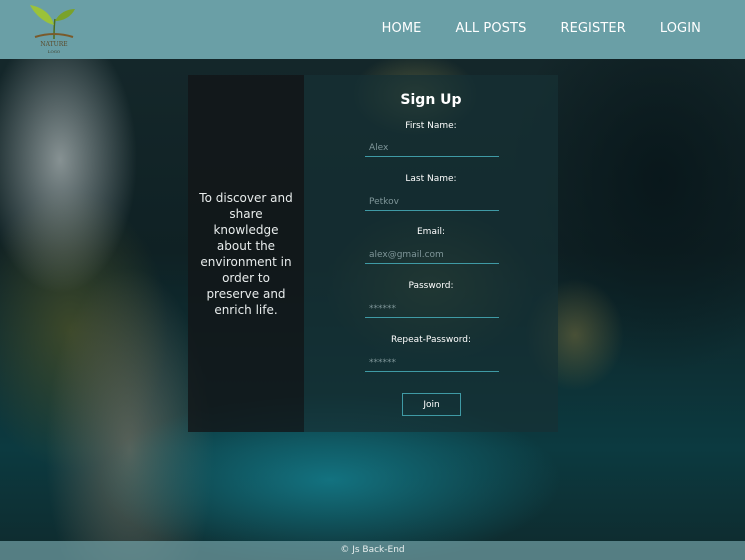 This screenshot has width=745, height=560. I want to click on email-label: Email:, so click(430, 232).